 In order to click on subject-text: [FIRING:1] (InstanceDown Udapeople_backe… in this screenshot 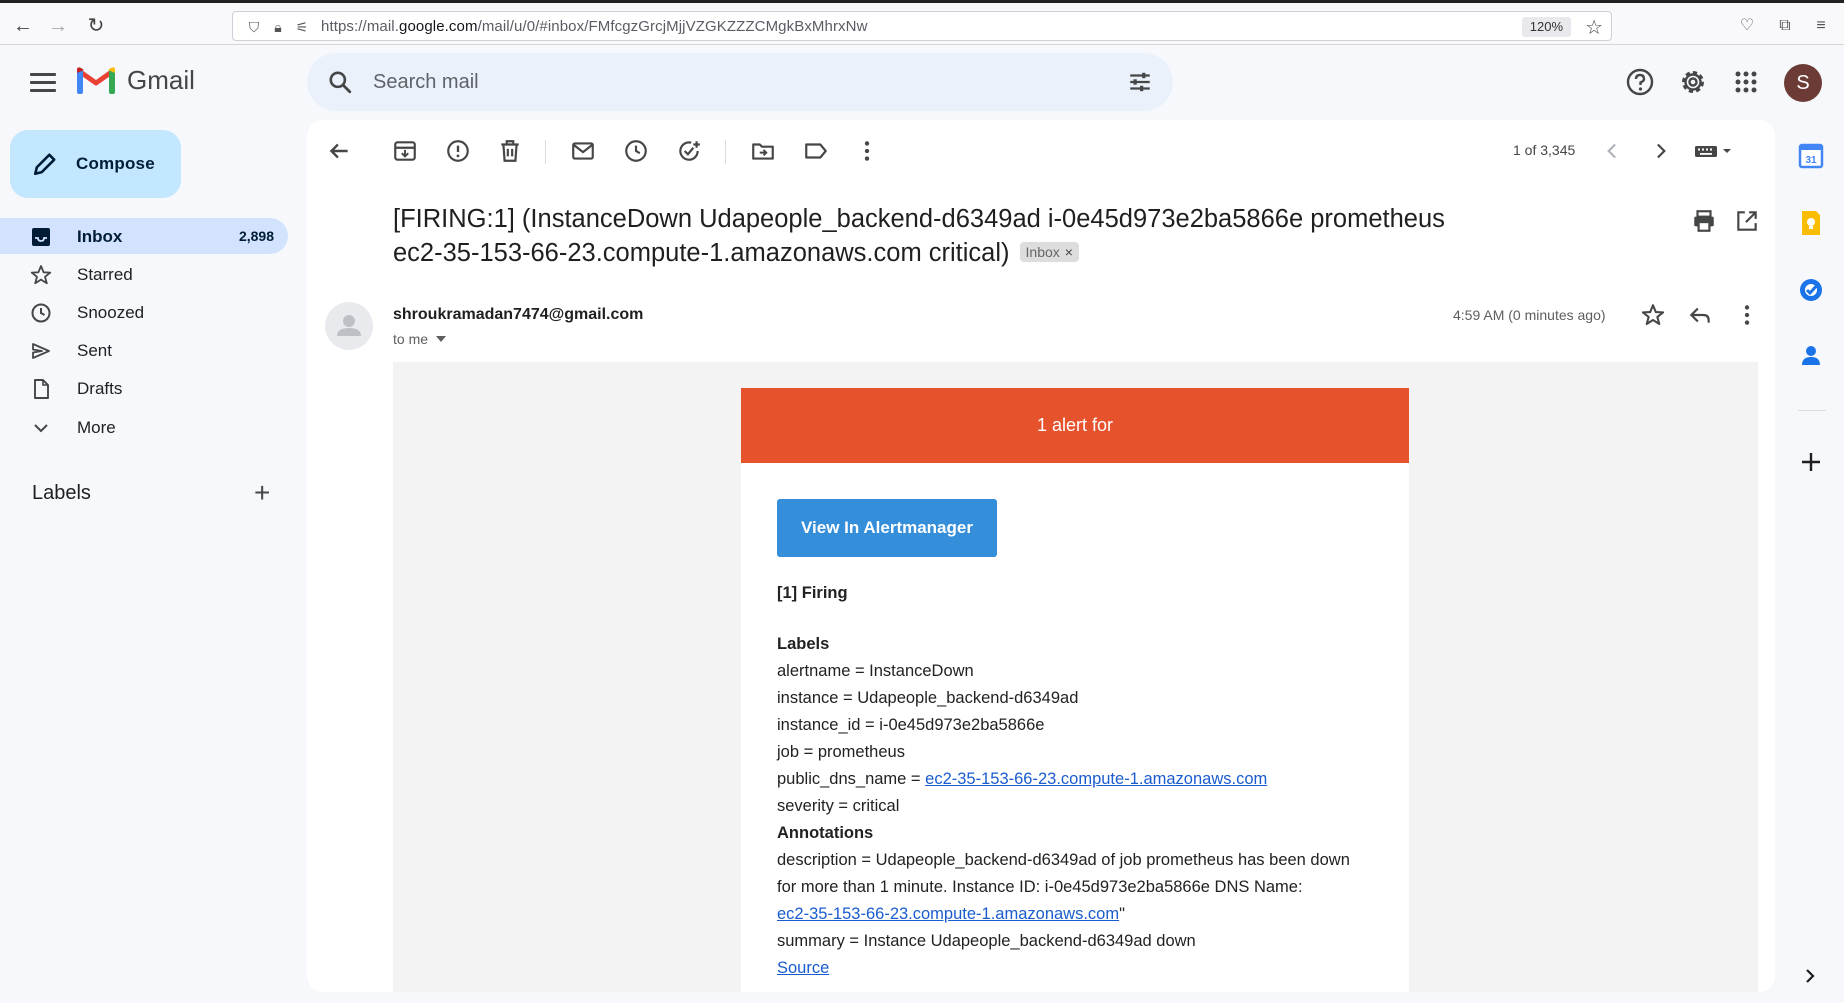, I will do `click(919, 236)`.